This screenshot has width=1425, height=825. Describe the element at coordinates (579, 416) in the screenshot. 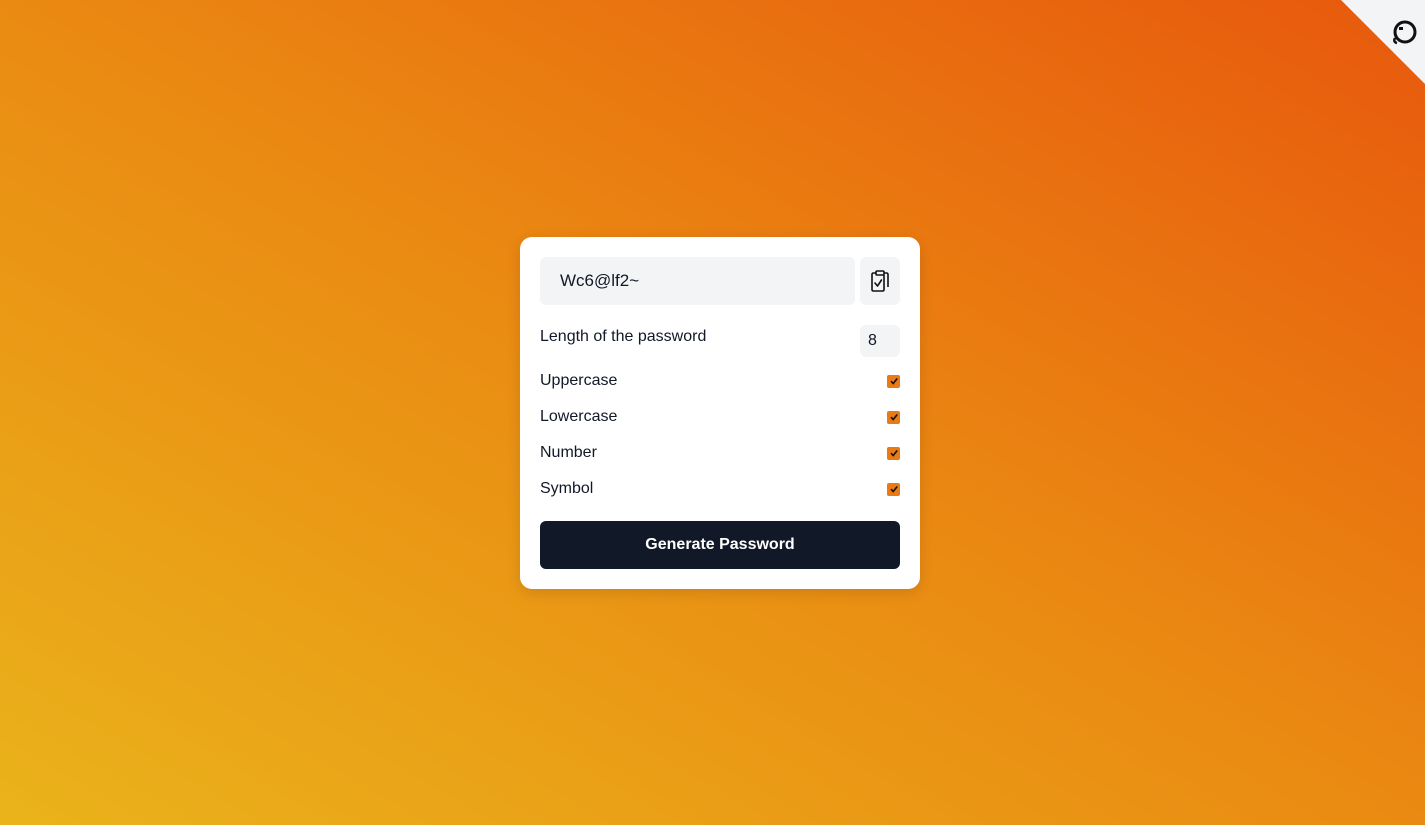

I see `option-lowercase-label: Lowercase` at that location.